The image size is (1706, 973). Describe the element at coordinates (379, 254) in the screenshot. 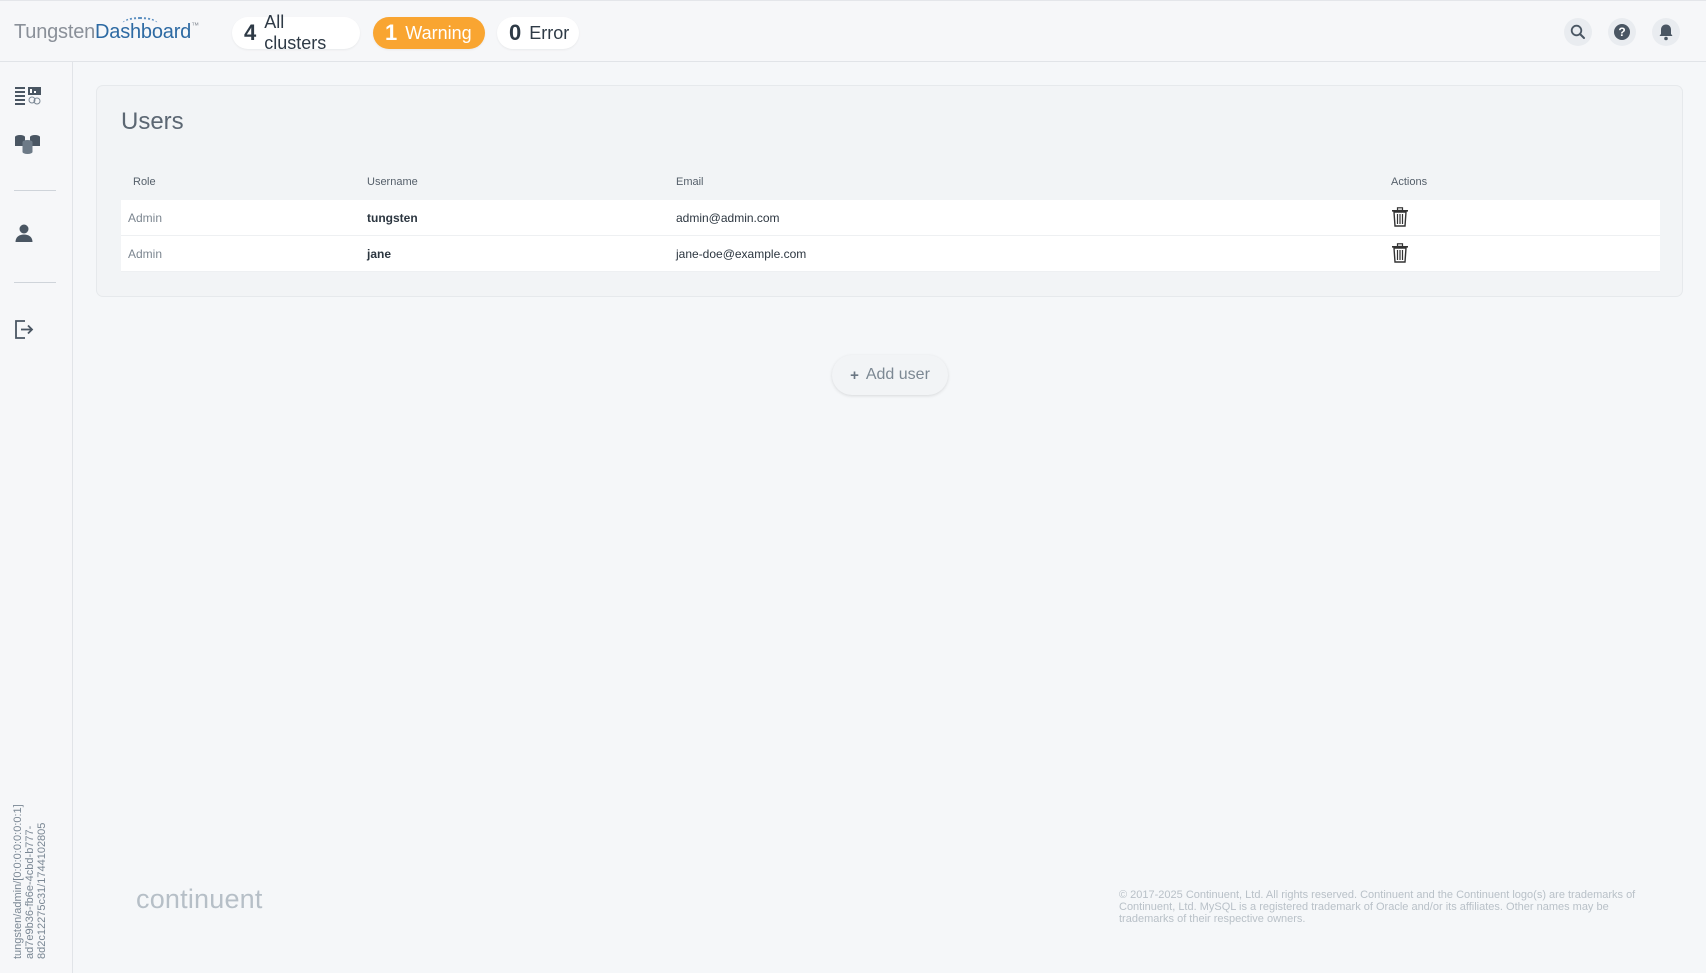

I see `user-username: jane` at that location.